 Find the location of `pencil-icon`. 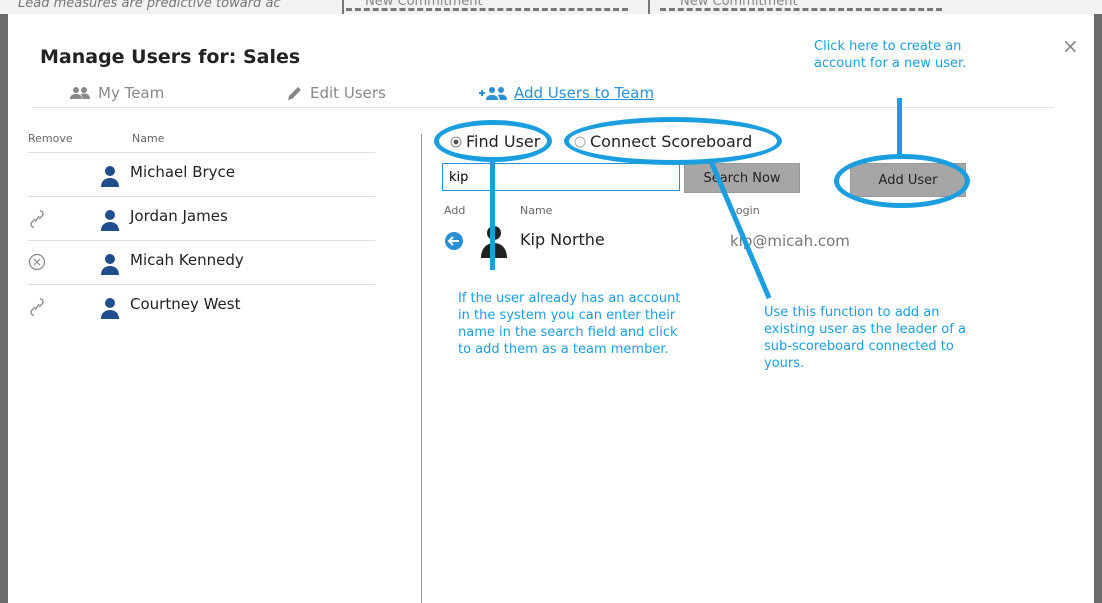

pencil-icon is located at coordinates (294, 93).